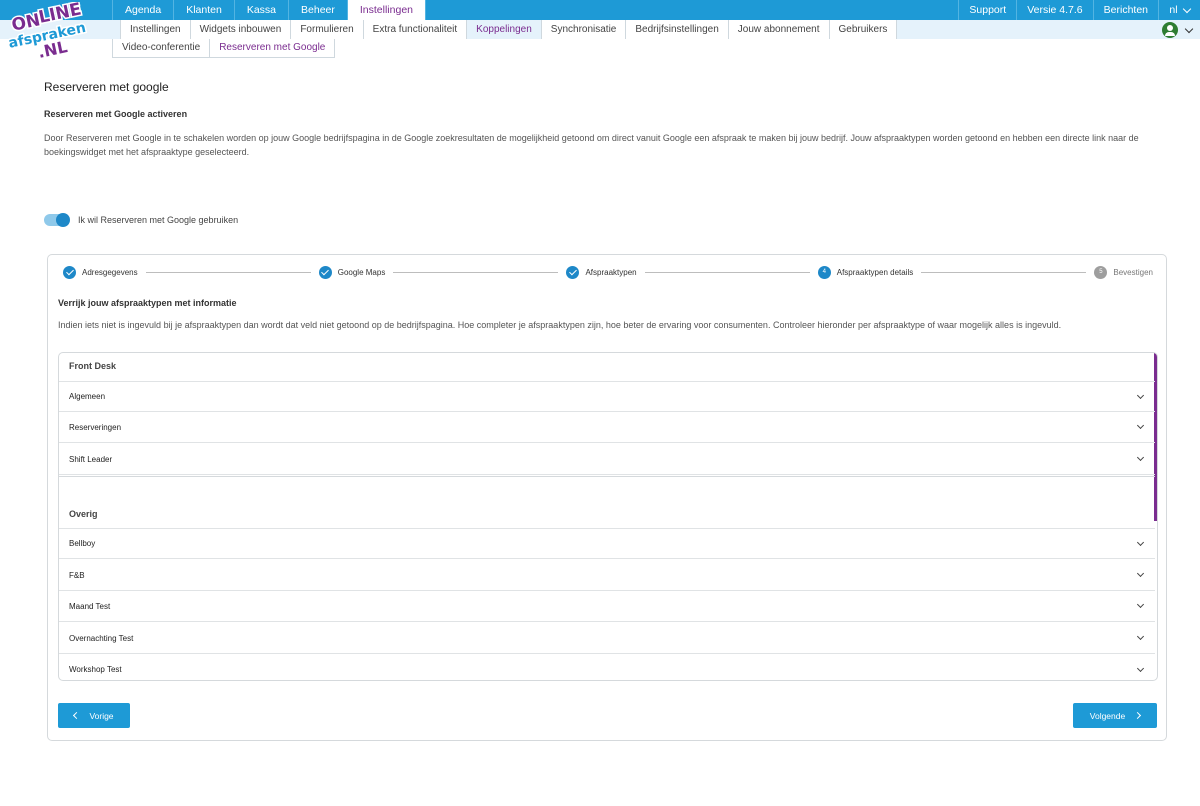 The image size is (1200, 806). Describe the element at coordinates (1107, 715) in the screenshot. I see `next-button-label: Volgende` at that location.